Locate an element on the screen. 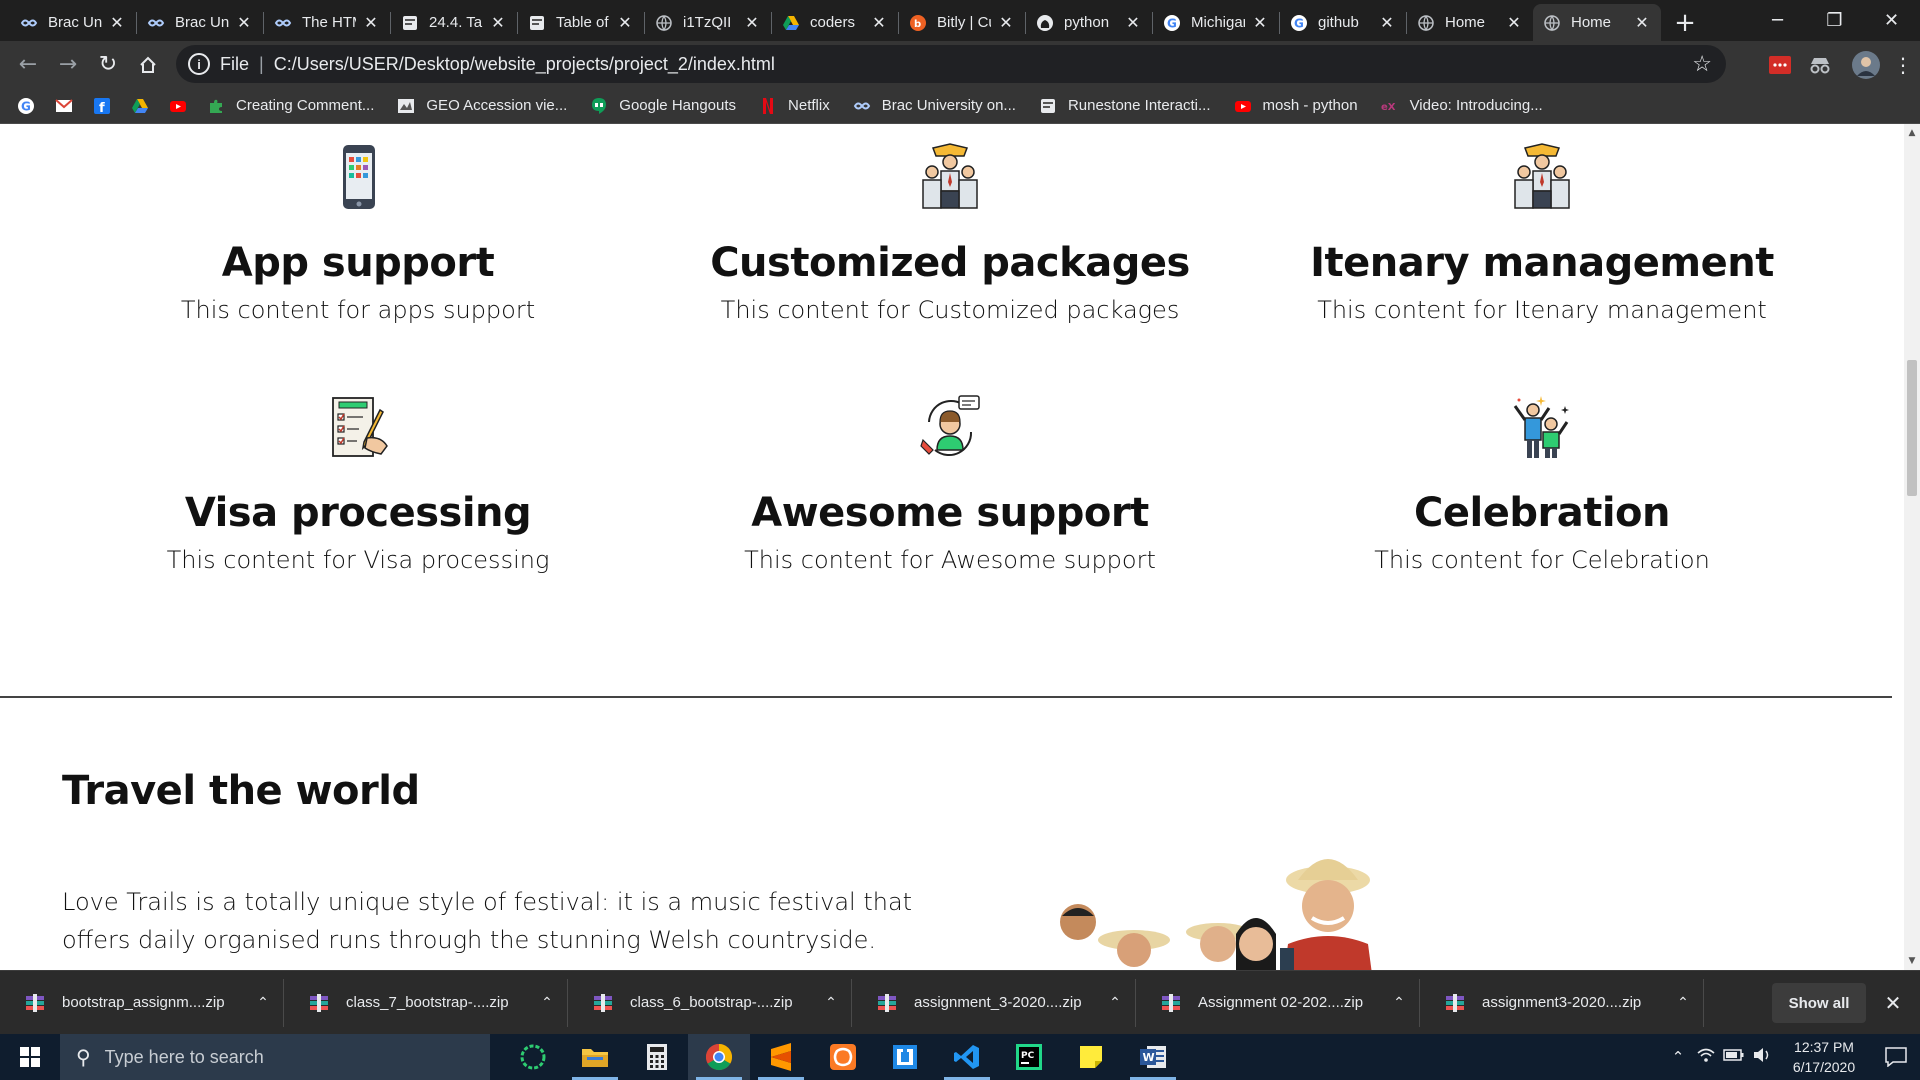  taskbar-search-box: ⚲ Type here to search is located at coordinates (275, 1057).